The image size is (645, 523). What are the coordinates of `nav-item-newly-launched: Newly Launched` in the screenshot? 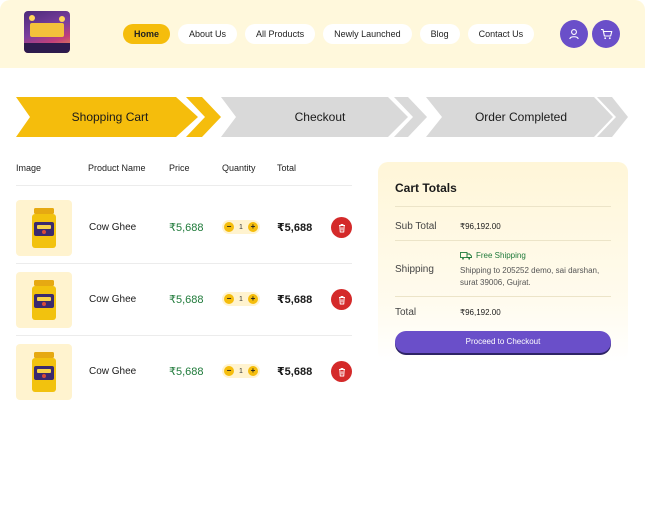 It's located at (367, 34).